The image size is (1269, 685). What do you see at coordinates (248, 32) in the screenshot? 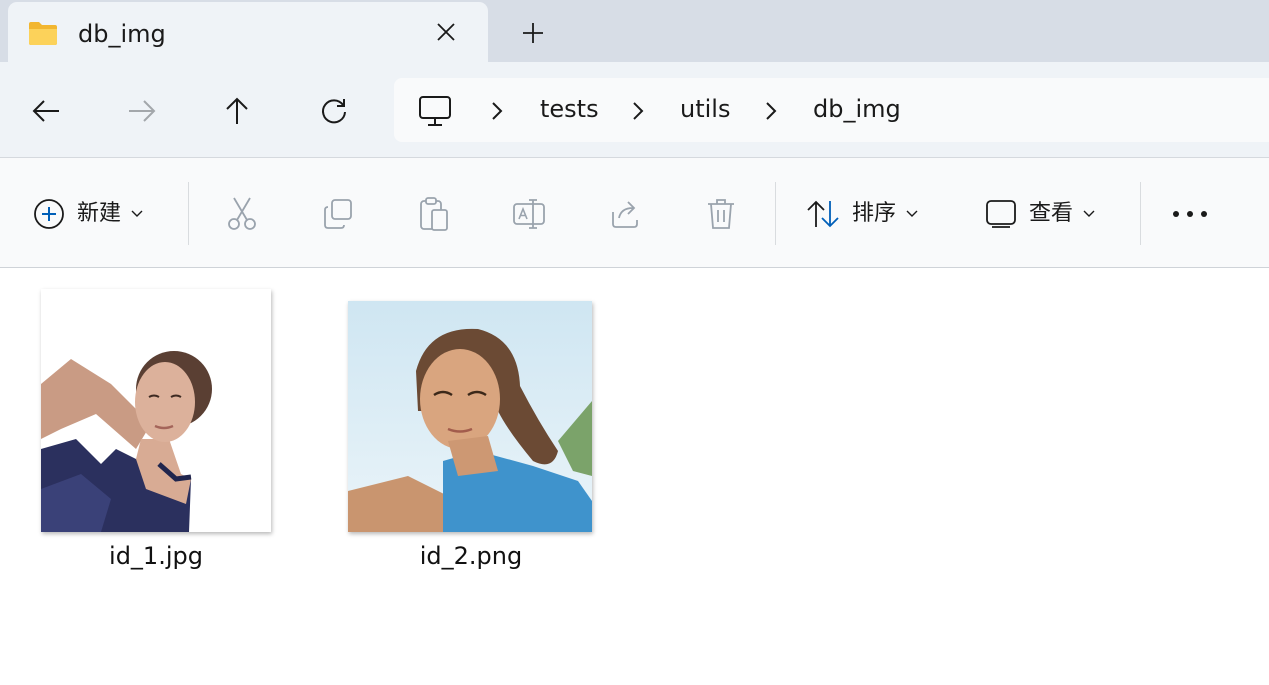
I see `tab-db-img: db_img` at bounding box center [248, 32].